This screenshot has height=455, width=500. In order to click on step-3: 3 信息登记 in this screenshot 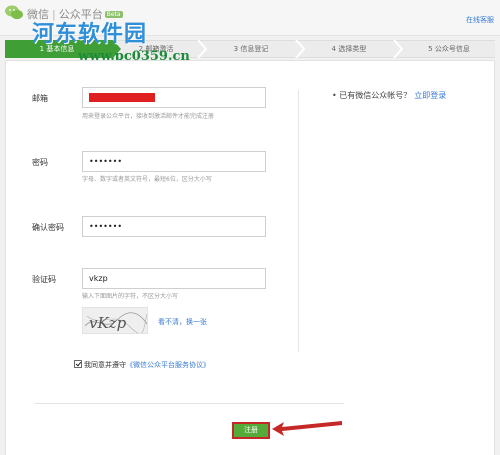, I will do `click(251, 49)`.